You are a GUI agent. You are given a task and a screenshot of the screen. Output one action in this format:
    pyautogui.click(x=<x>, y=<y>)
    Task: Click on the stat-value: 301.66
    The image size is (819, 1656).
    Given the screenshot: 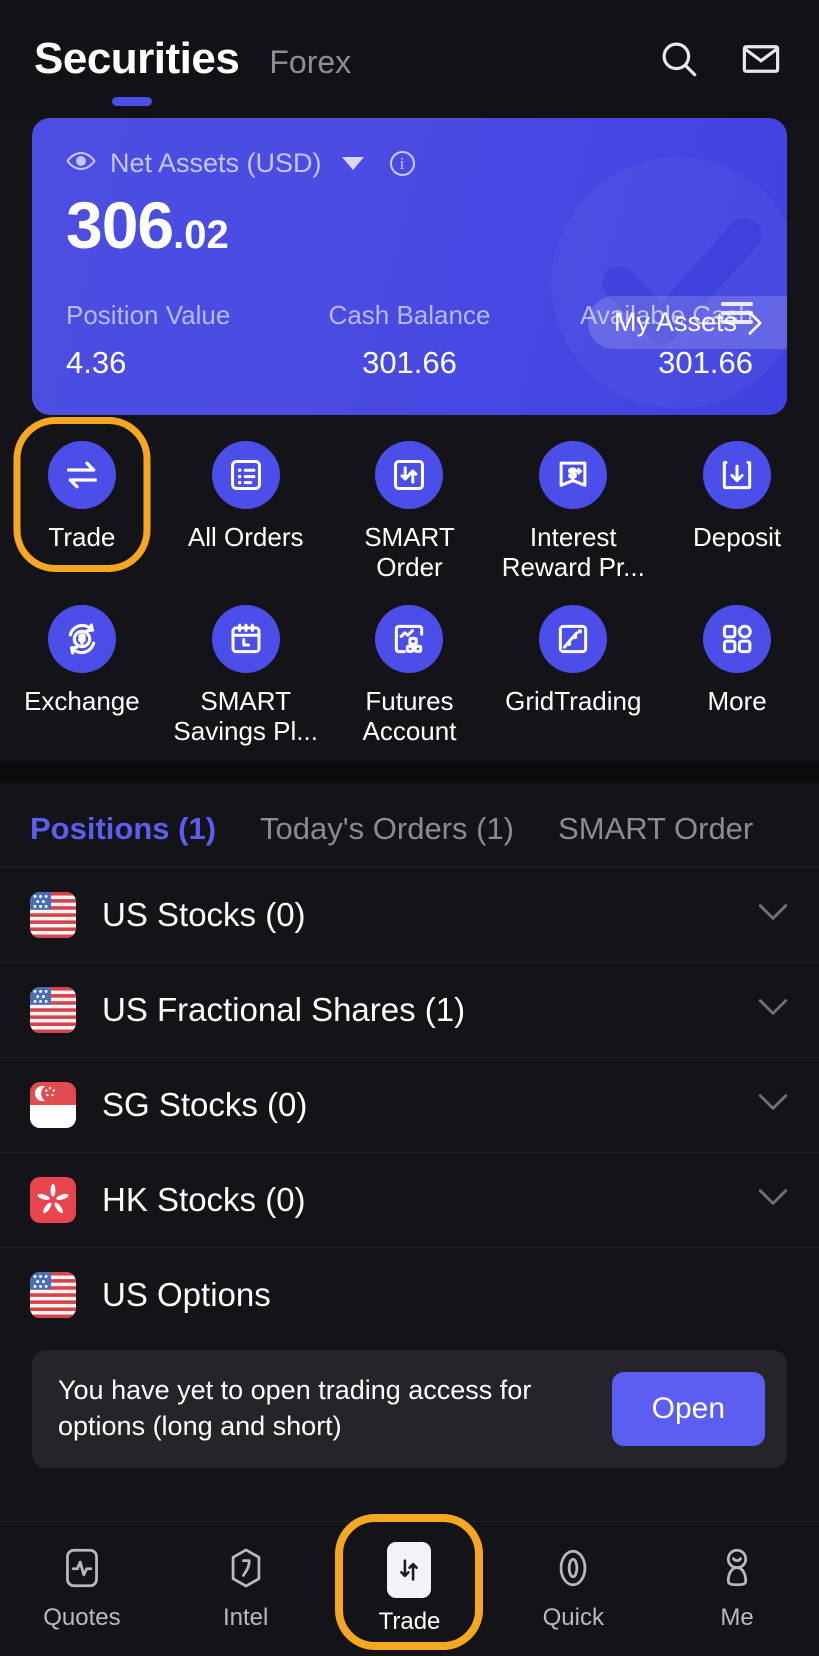 What is the action you would take?
    pyautogui.click(x=705, y=362)
    